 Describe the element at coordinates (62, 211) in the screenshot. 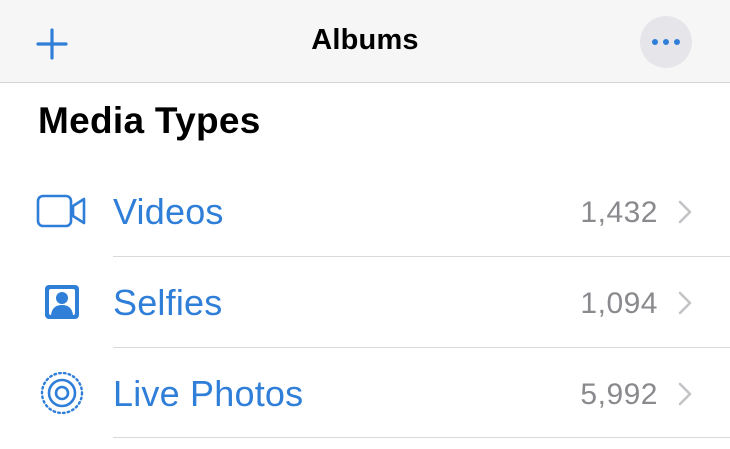

I see `video-camera-icon` at that location.